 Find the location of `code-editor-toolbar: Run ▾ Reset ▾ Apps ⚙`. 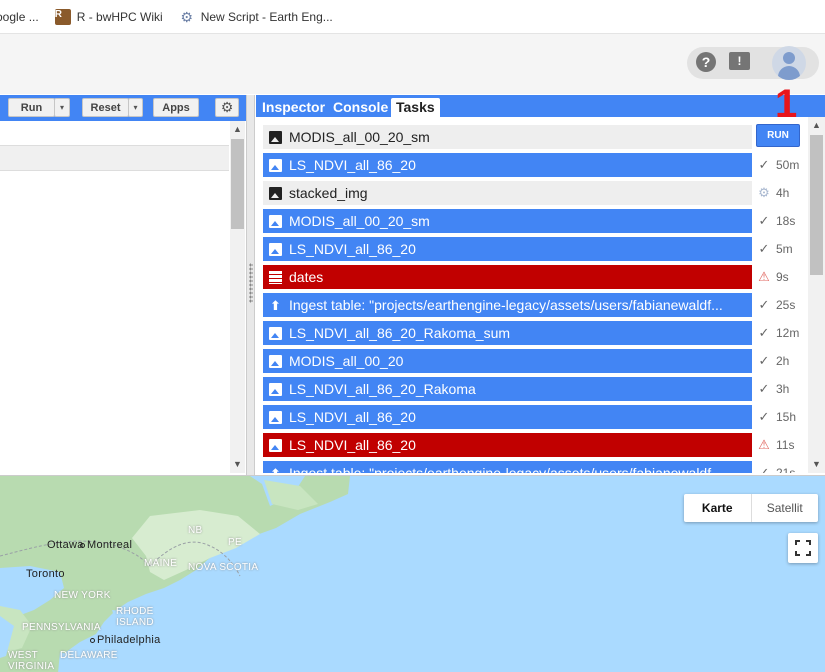

code-editor-toolbar: Run ▾ Reset ▾ Apps ⚙ is located at coordinates (123, 108).